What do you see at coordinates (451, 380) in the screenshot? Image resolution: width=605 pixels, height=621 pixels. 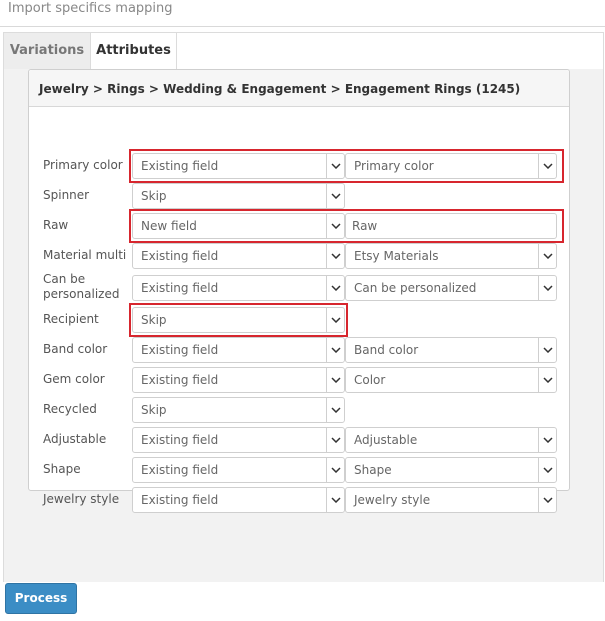 I see `target-field-select: Color` at bounding box center [451, 380].